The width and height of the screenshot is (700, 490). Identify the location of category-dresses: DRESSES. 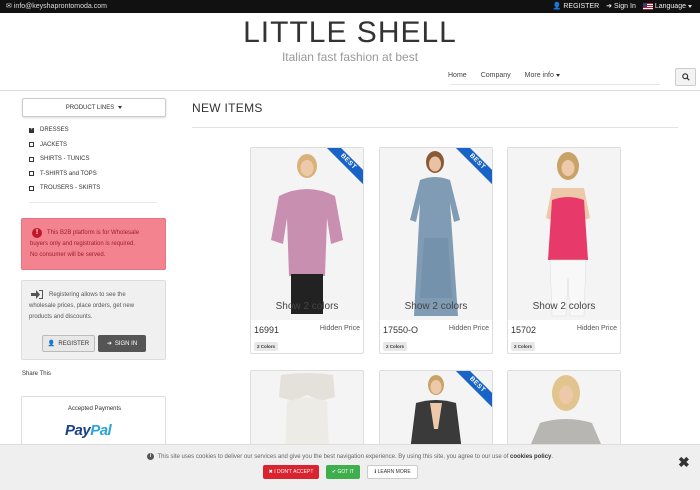
(64, 130).